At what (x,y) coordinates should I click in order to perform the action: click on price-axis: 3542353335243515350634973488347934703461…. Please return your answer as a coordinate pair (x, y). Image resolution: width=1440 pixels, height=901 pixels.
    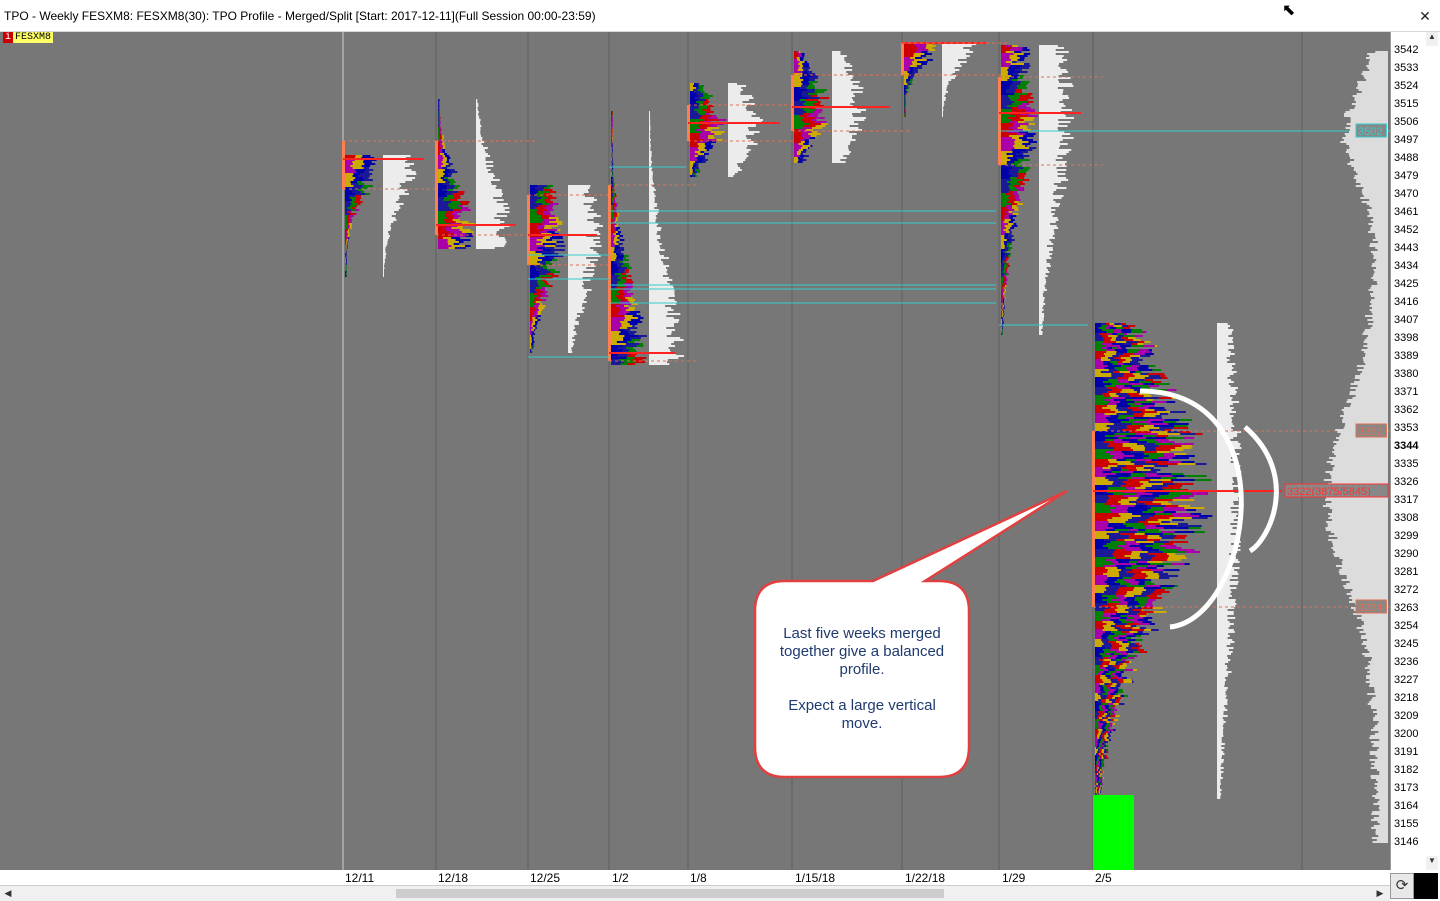
    Looking at the image, I should click on (1414, 451).